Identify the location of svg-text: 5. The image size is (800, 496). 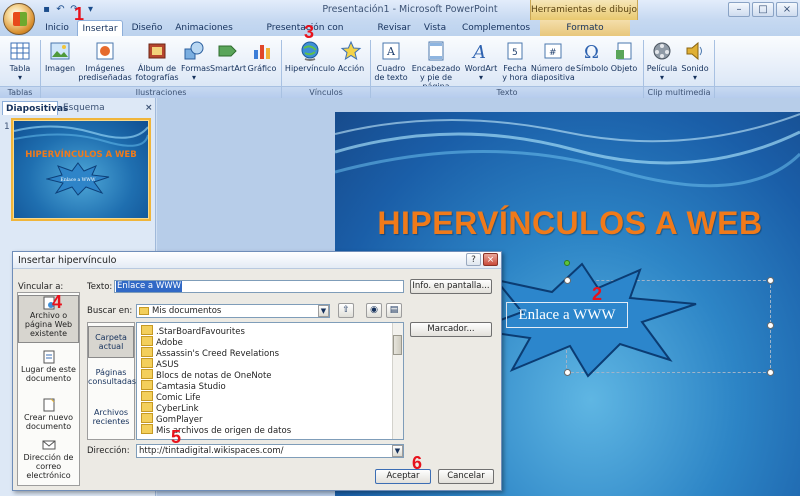
(515, 53).